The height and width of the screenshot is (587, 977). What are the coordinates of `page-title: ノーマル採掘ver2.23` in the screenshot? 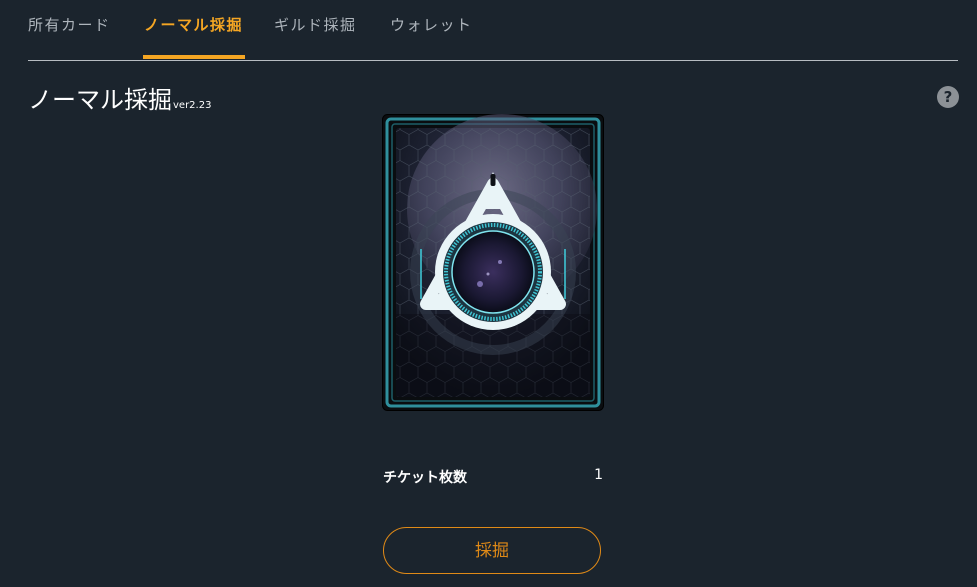 It's located at (119, 97).